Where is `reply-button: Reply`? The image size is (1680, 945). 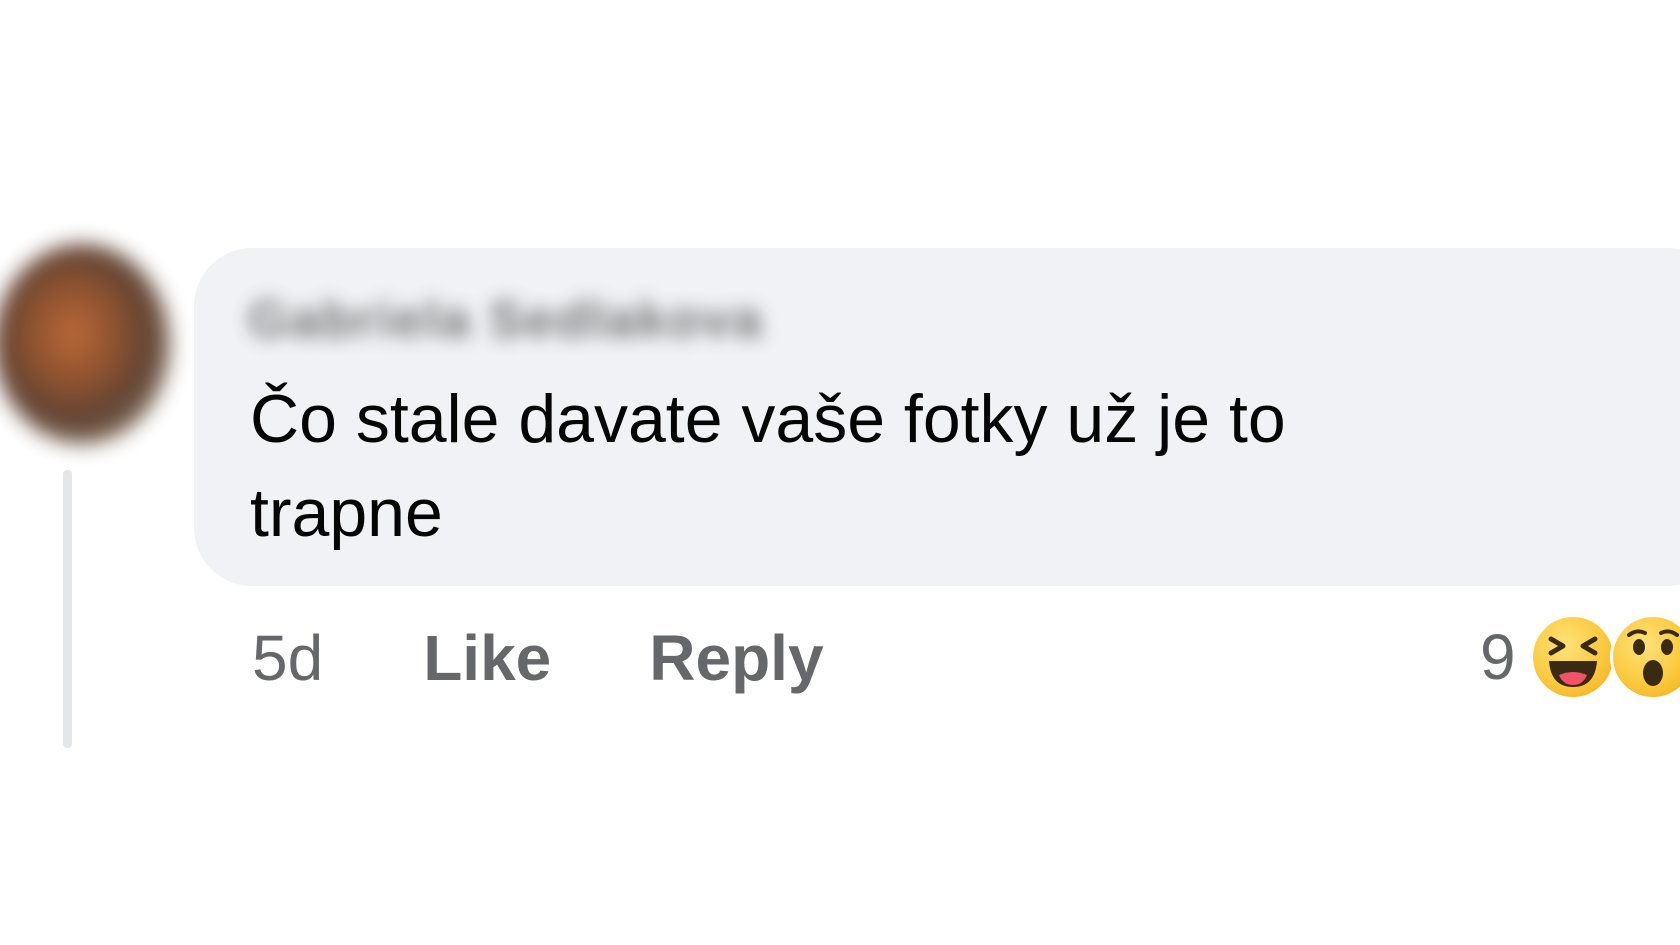
reply-button: Reply is located at coordinates (736, 658).